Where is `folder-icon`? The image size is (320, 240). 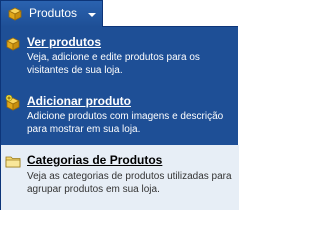 folder-icon is located at coordinates (13, 162).